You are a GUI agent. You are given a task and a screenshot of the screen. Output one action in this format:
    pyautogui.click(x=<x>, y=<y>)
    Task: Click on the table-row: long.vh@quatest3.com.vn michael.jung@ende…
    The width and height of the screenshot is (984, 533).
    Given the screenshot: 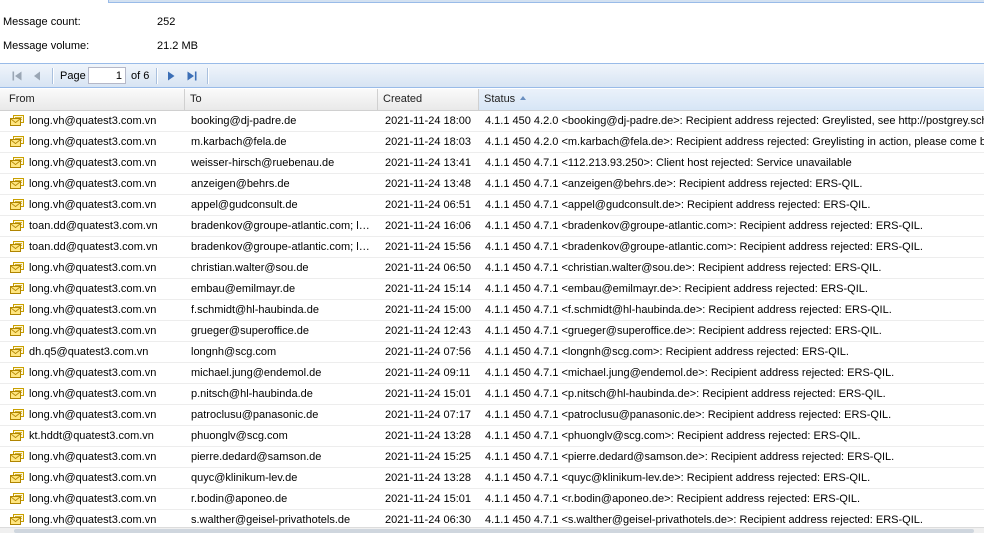 What is the action you would take?
    pyautogui.click(x=492, y=373)
    